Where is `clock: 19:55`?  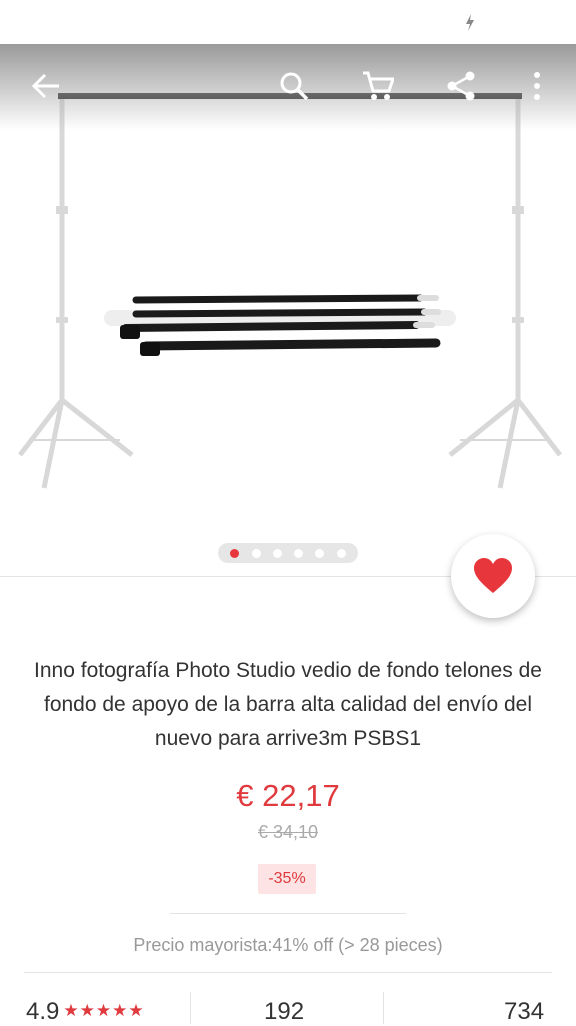
clock: 19:55 is located at coordinates (525, 21).